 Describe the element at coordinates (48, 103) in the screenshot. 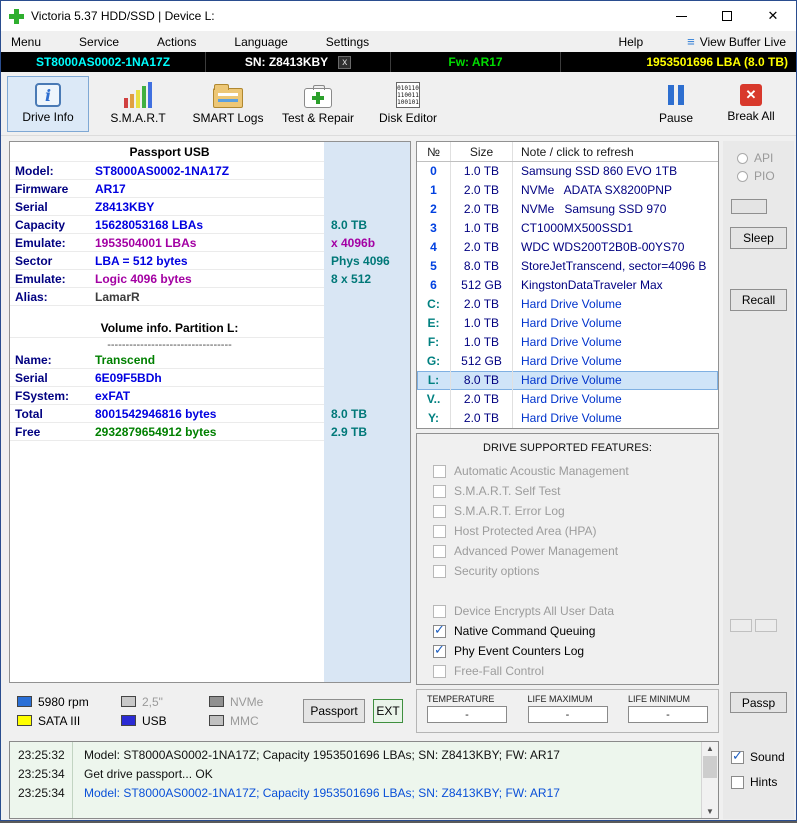

I see `tab-drive-info: i Drive Info` at that location.